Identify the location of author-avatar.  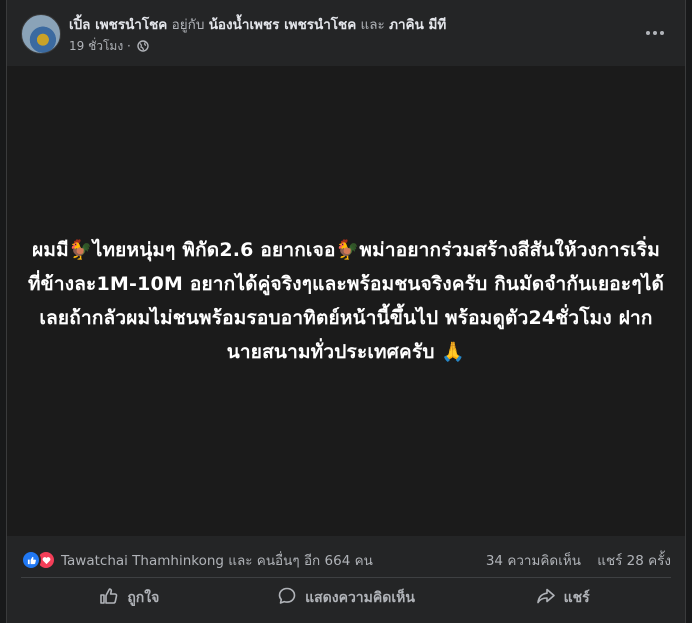
(41, 34).